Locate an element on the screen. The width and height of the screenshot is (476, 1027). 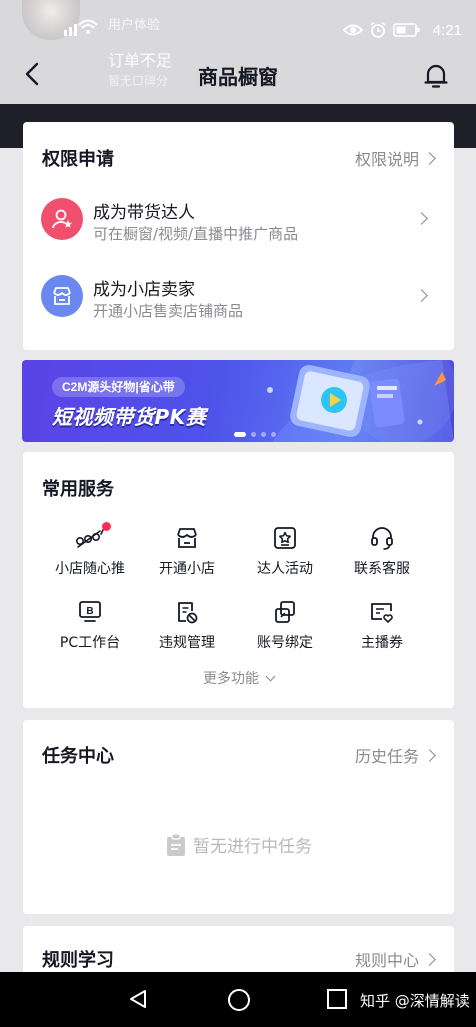
permission-title: 权限申请 is located at coordinates (78, 159).